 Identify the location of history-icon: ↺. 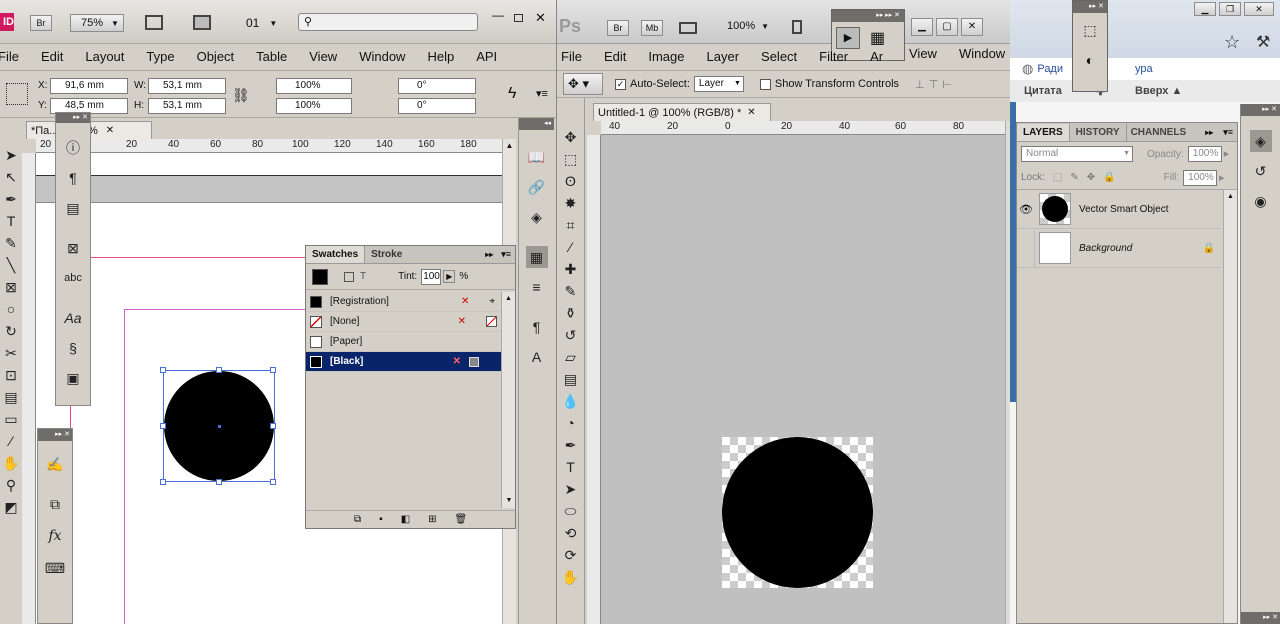
(1261, 171).